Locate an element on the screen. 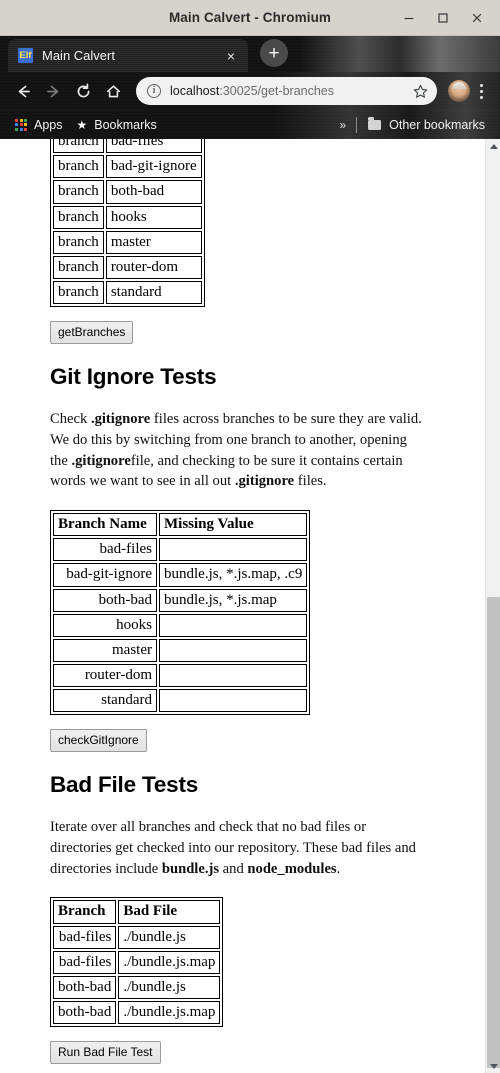  table-row: branch router-dom is located at coordinates (127, 267).